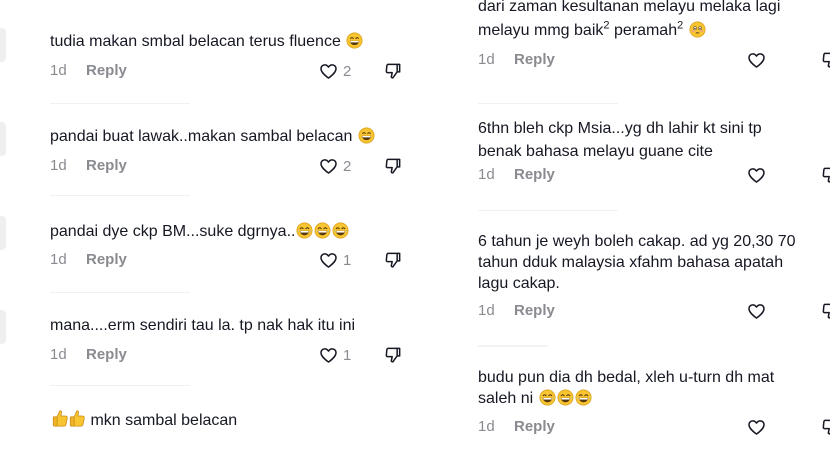 This screenshot has height=453, width=830. I want to click on comment-text: mkn sambal belacan, so click(164, 420).